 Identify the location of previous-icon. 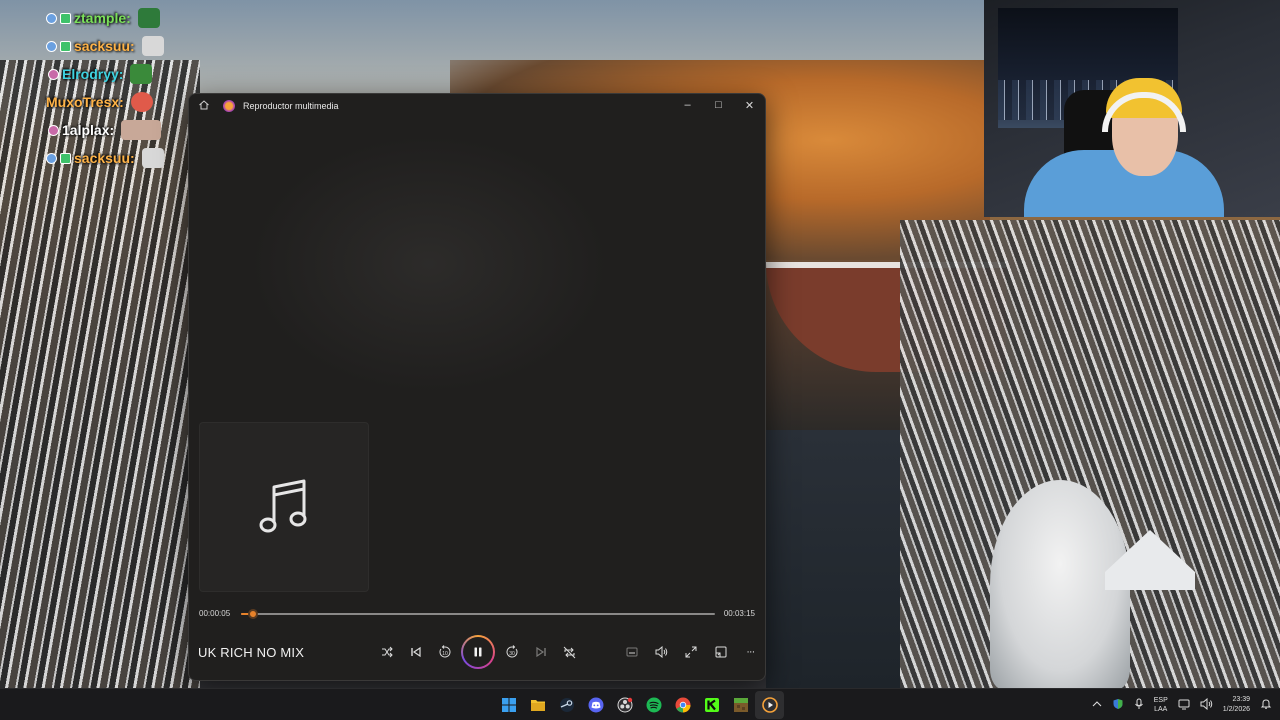
(415, 652).